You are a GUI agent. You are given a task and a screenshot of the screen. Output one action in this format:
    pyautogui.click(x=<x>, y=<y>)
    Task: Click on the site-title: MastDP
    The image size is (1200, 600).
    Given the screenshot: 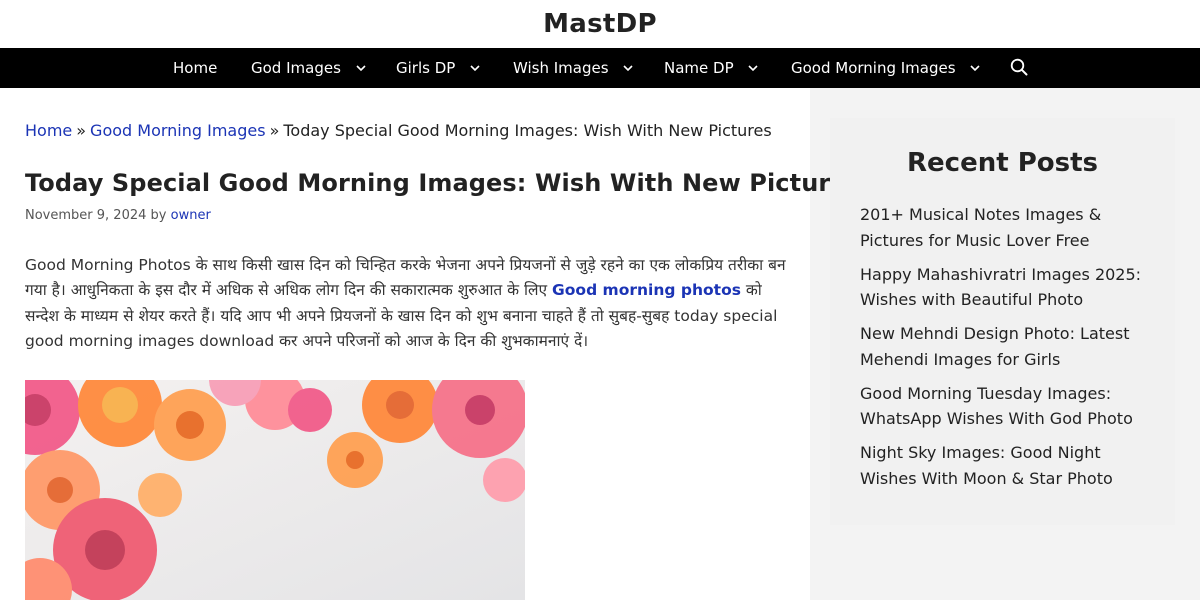 What is the action you would take?
    pyautogui.click(x=600, y=24)
    